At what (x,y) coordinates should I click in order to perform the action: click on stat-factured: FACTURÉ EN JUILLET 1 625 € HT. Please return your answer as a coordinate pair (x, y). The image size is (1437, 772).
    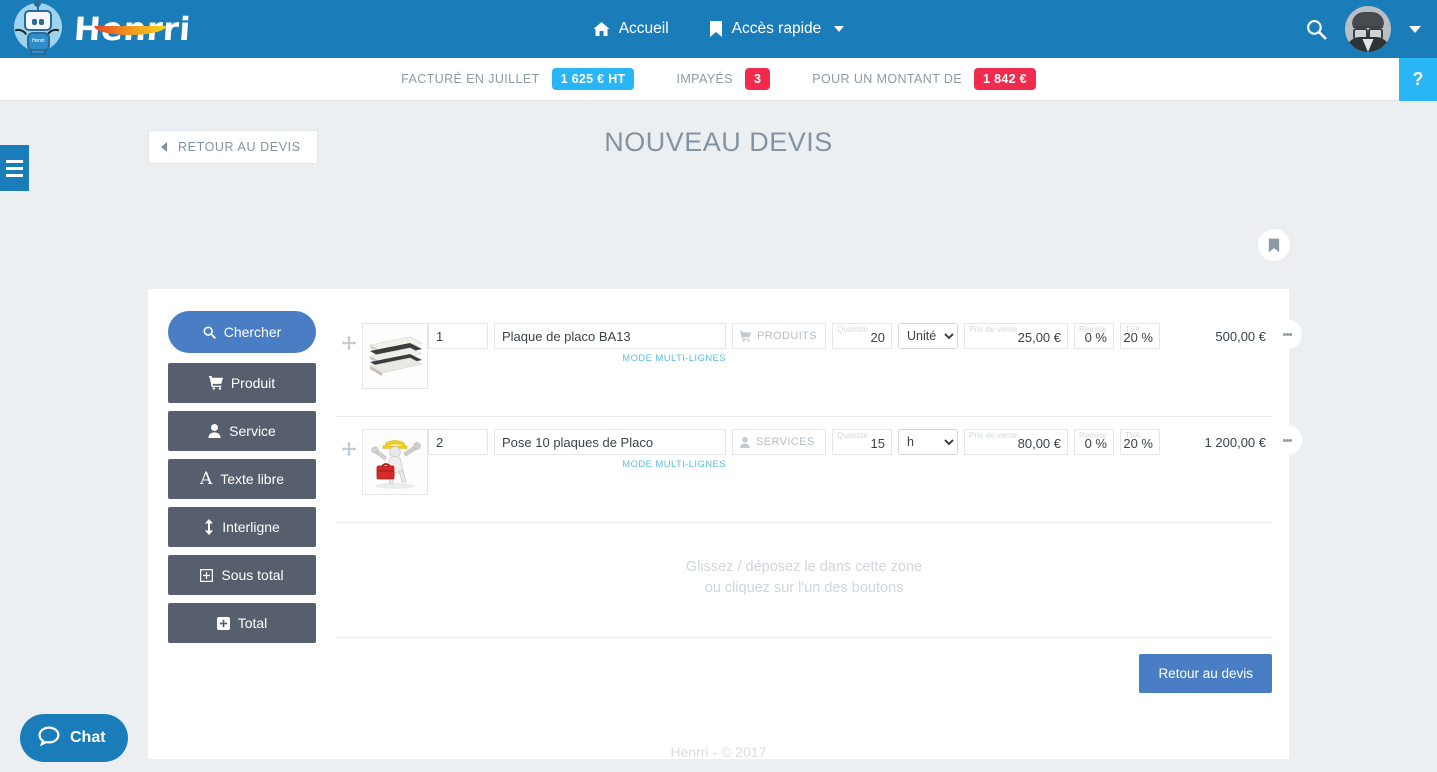
    Looking at the image, I should click on (518, 79).